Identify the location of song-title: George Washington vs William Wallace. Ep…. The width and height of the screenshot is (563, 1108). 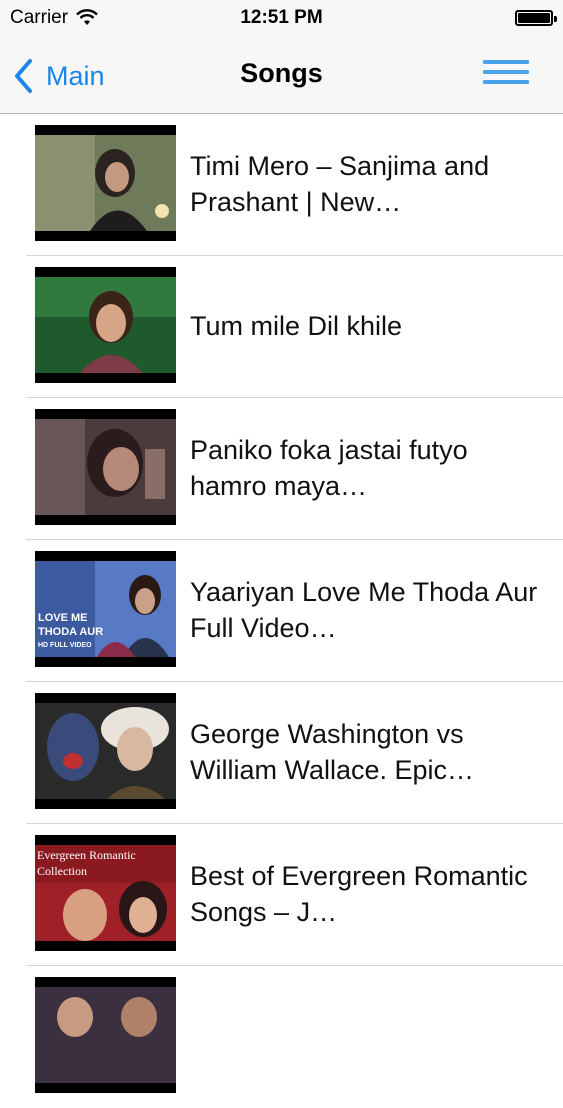
(332, 752).